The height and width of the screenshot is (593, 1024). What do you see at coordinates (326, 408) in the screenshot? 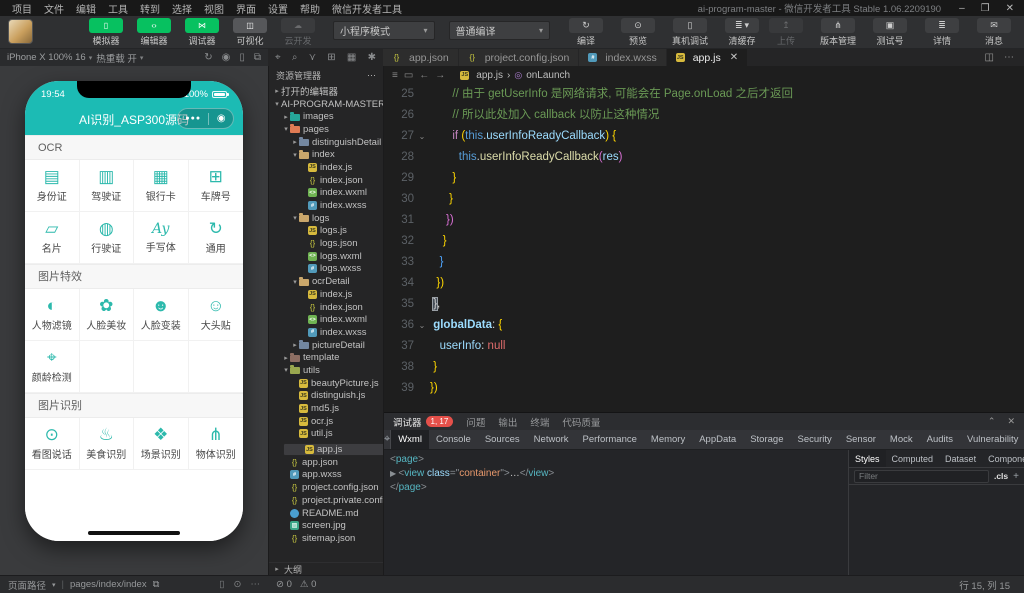
I see `tree-item-md5.js: JS md5.js` at bounding box center [326, 408].